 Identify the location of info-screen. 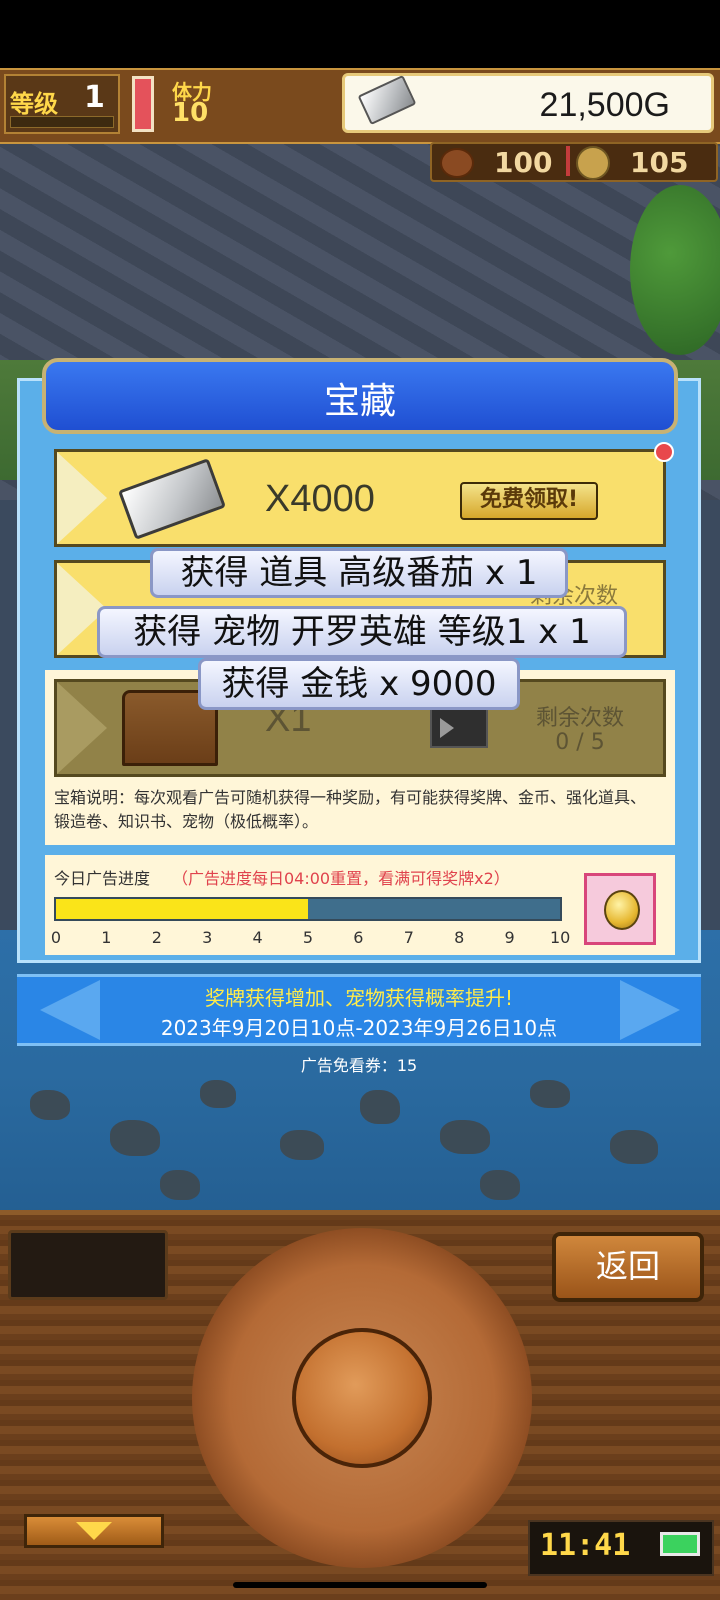
(88, 1265).